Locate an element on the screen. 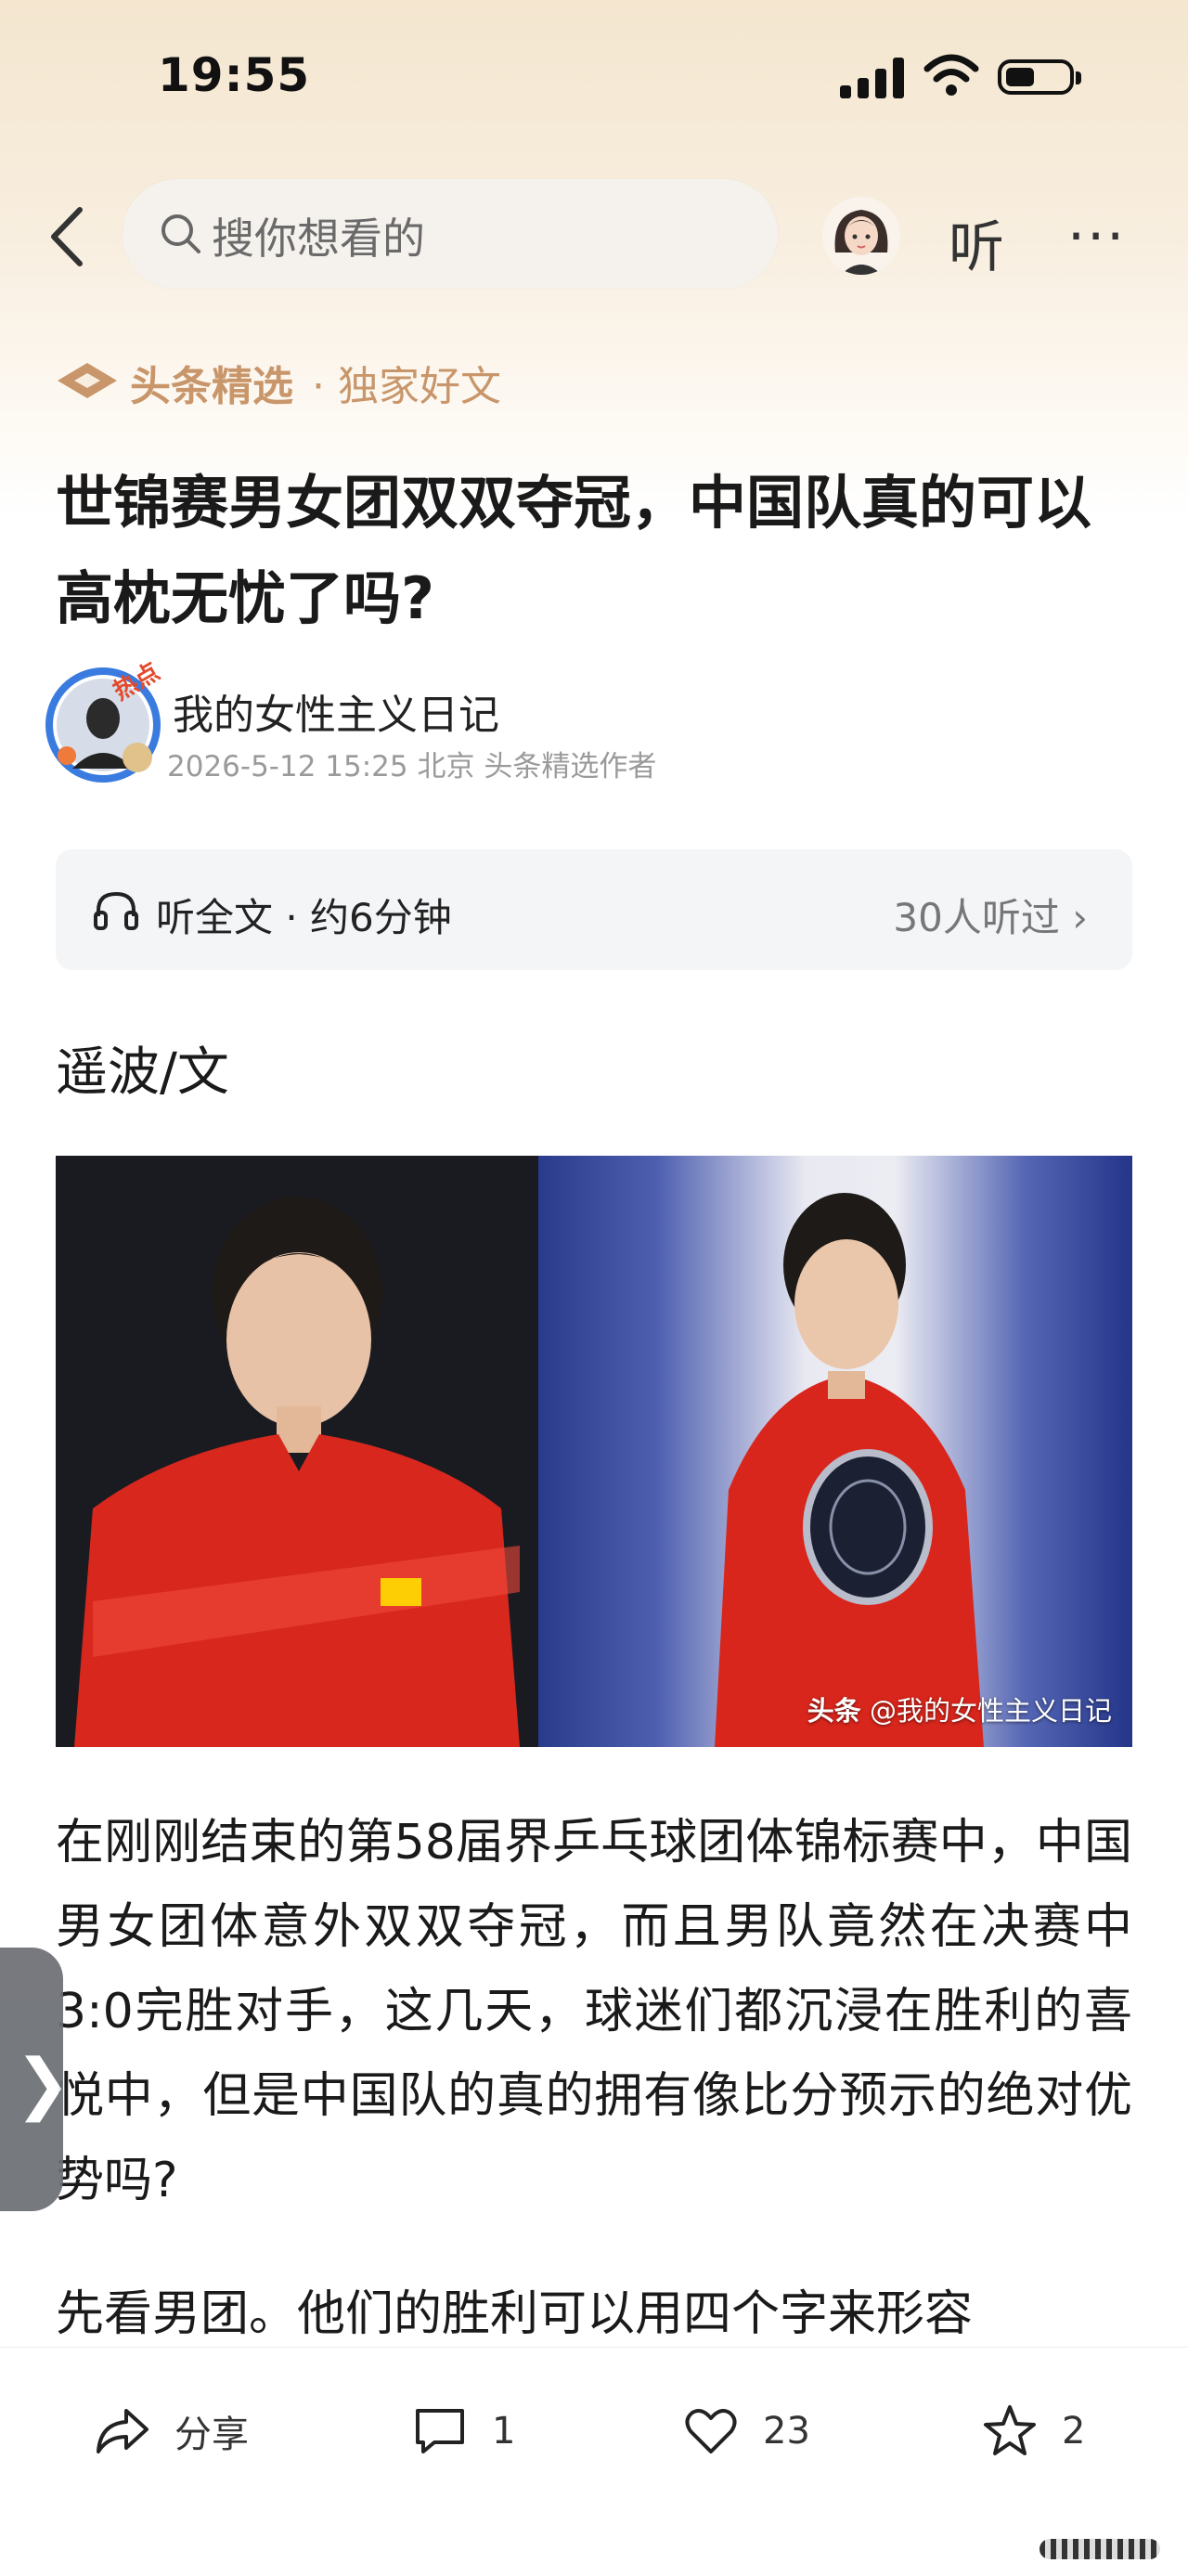  bottom-action-bar: 分享 1 23 2 is located at coordinates (594, 2461).